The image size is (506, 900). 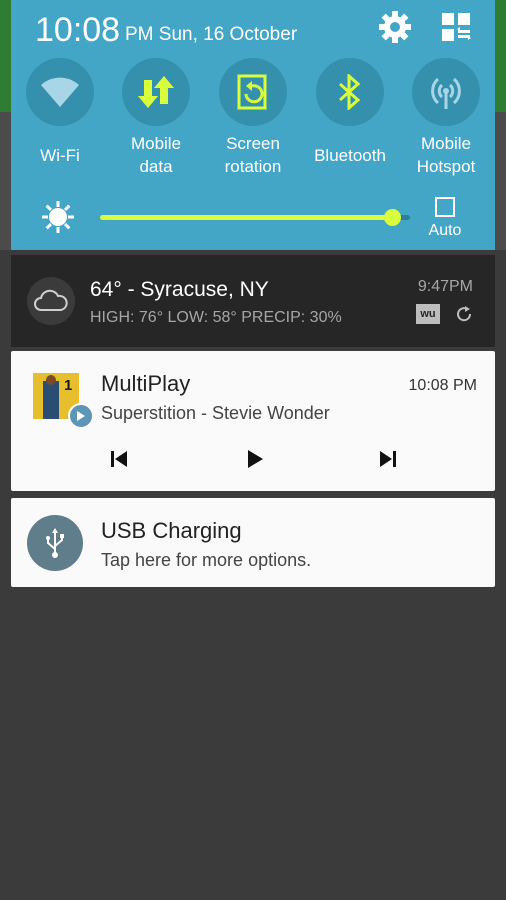 I want to click on tile-mobile-hotspot-circle, so click(x=446, y=92).